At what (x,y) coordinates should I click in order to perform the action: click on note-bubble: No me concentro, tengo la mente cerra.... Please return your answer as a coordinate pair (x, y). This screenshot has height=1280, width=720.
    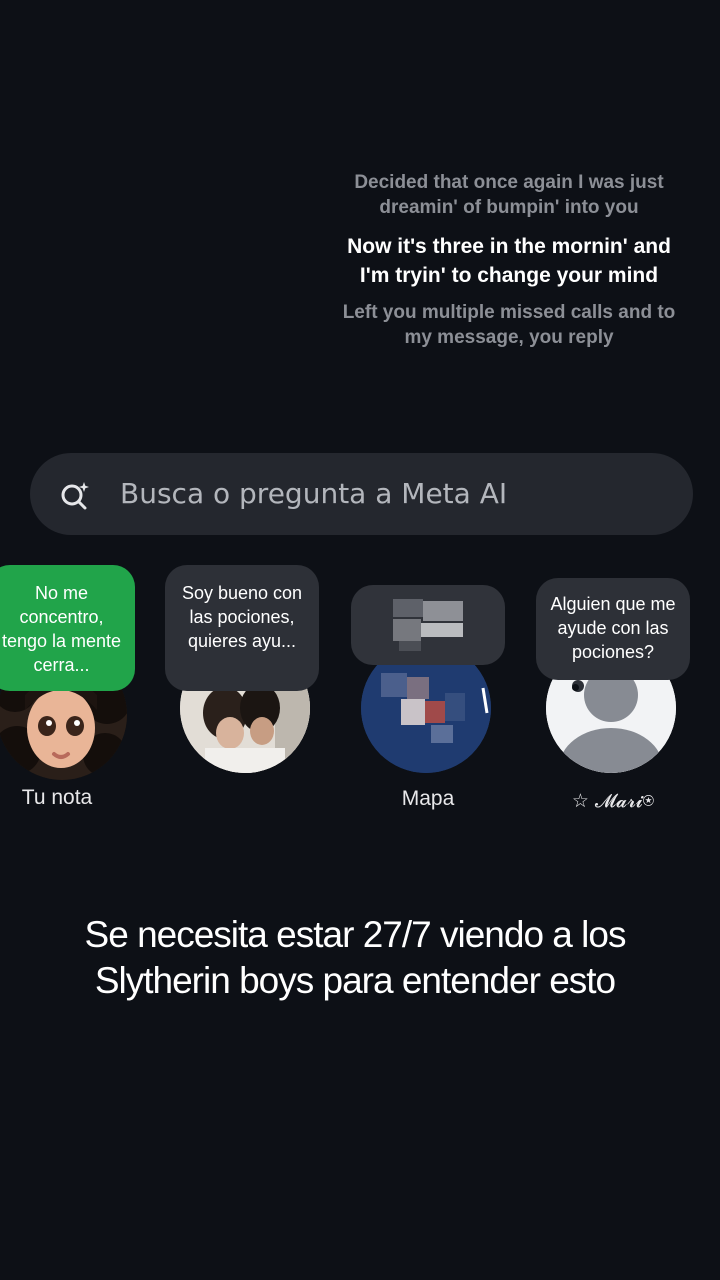
    Looking at the image, I should click on (67, 628).